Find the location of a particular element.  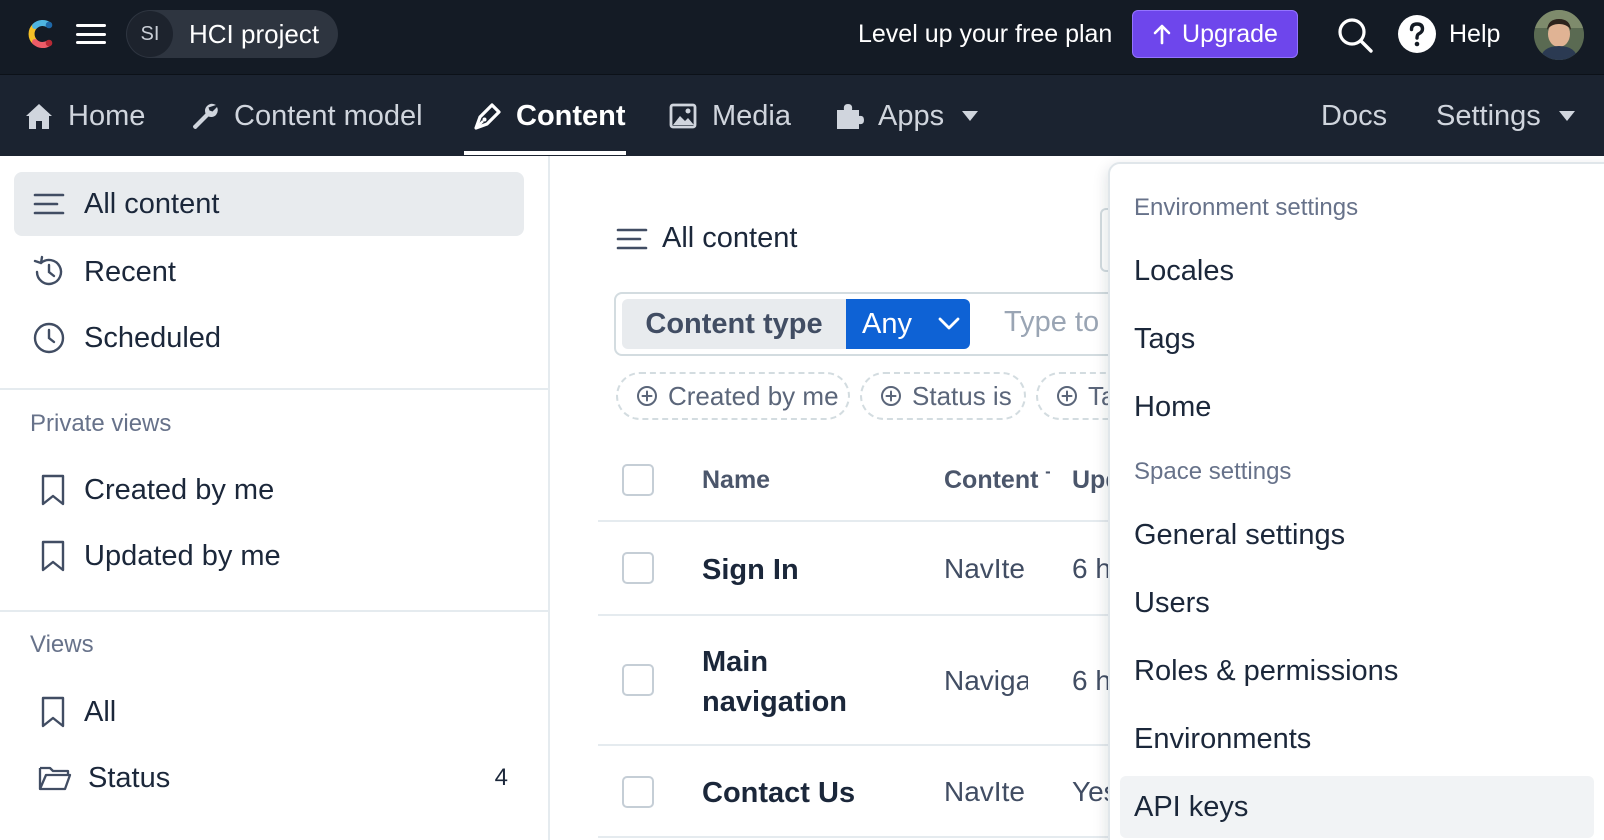

sidebar-item-all-content: All content is located at coordinates (269, 204).